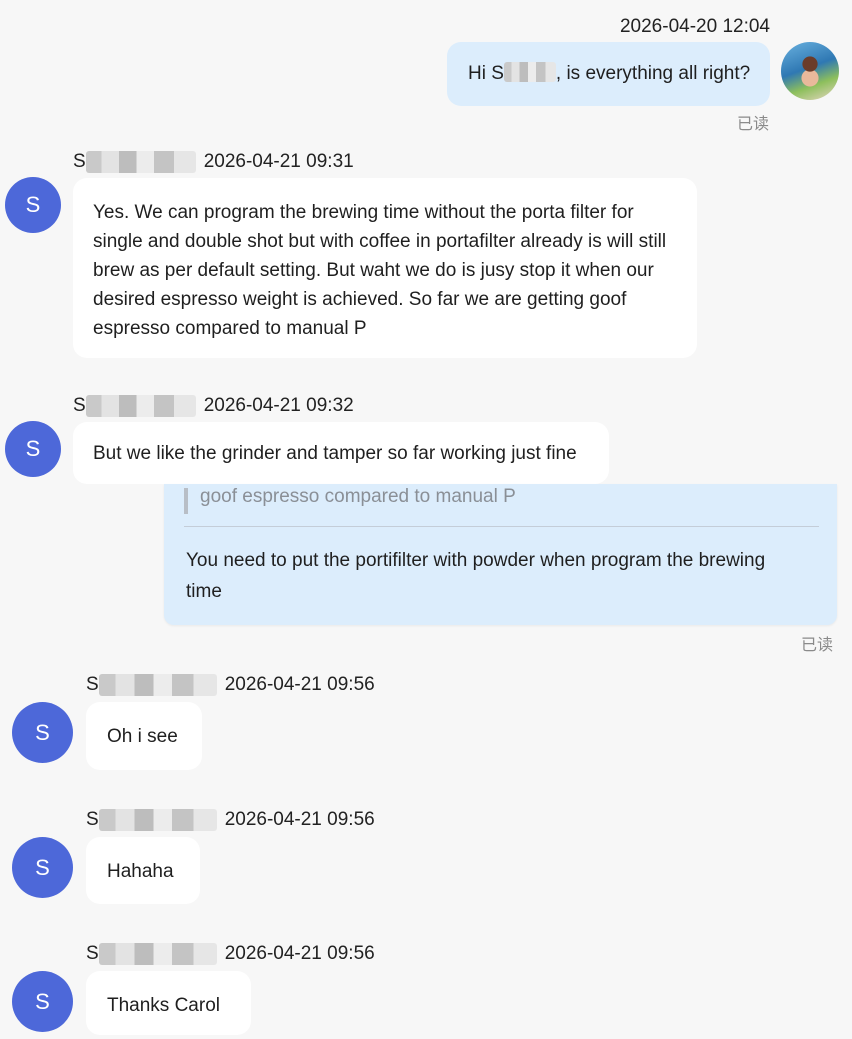  I want to click on my-message-bubble: Hi S , is everything all right?, so click(608, 74).